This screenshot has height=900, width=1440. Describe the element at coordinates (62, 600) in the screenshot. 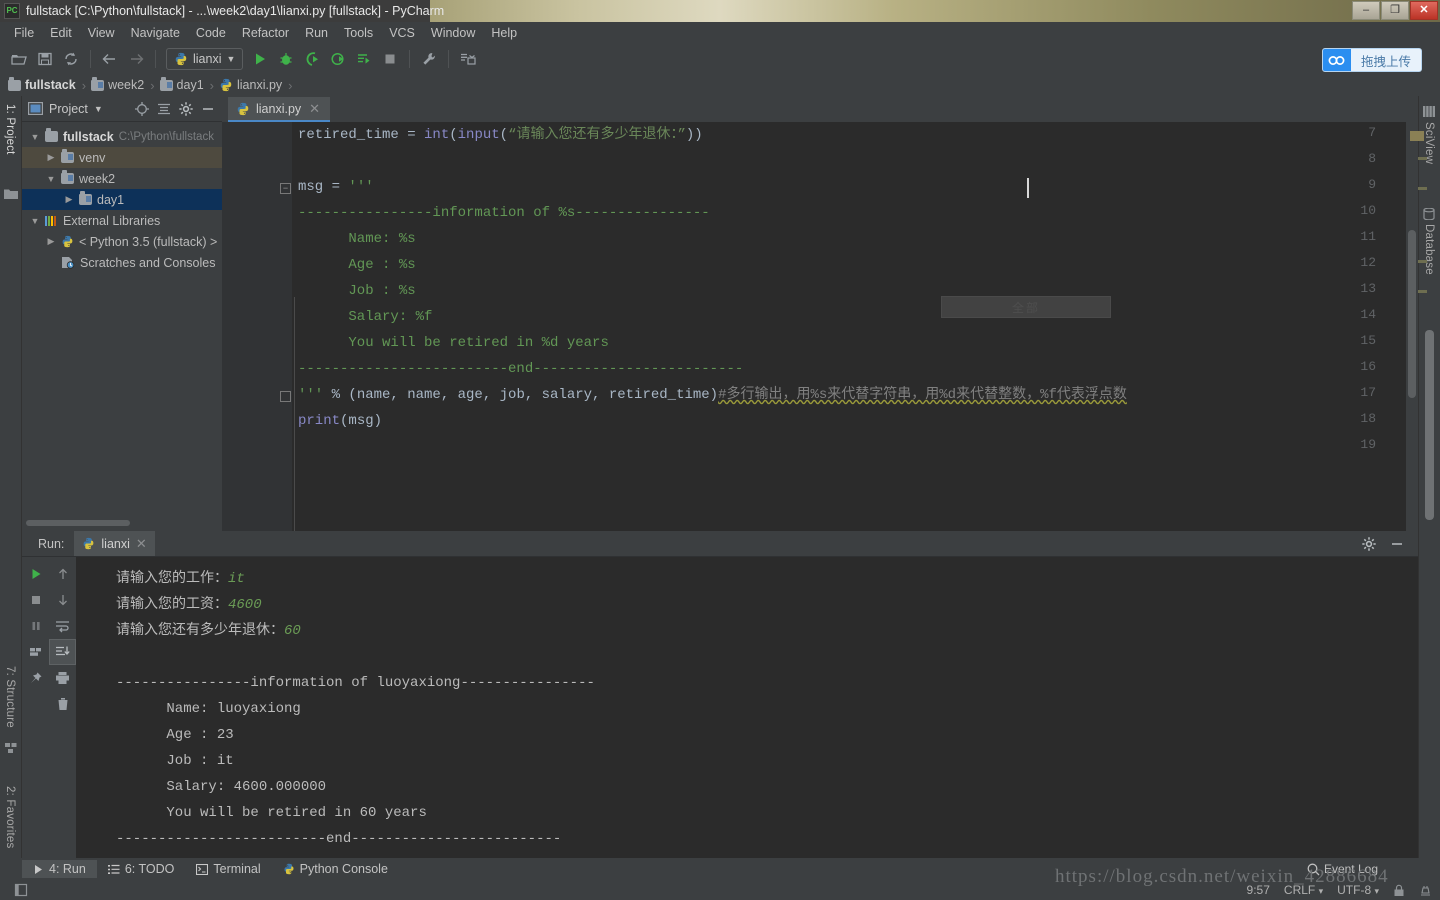

I see `down-arrow-icon` at that location.